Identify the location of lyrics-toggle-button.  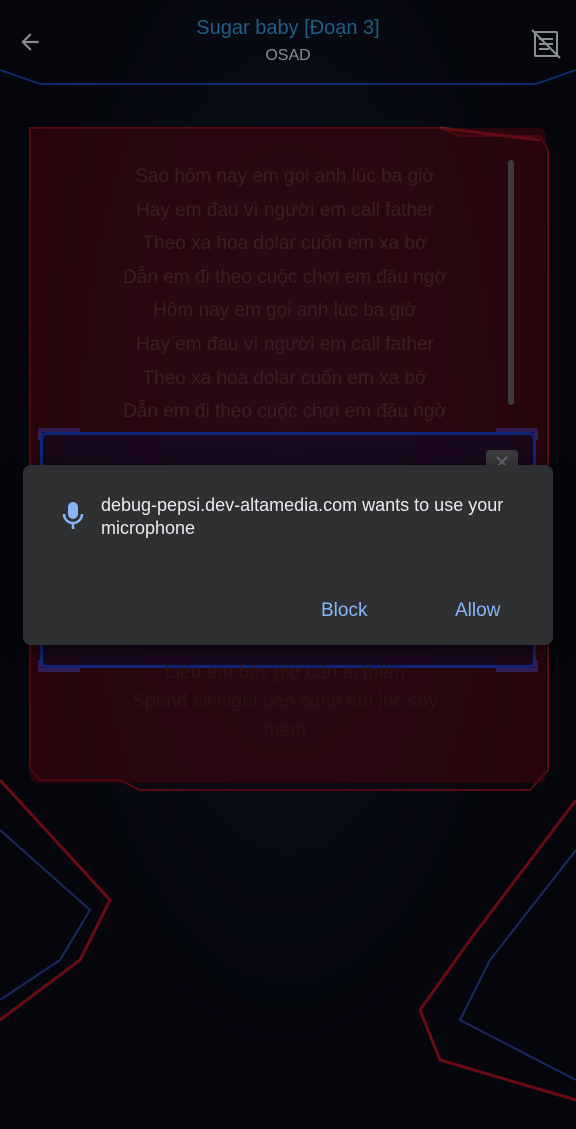
(546, 44).